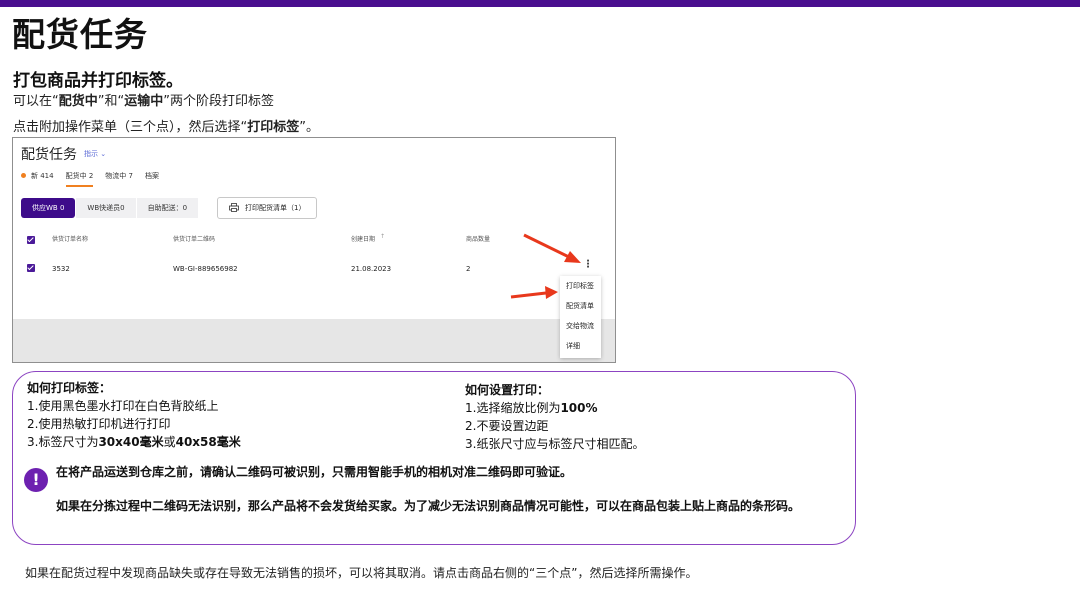  I want to click on top-brand-bar, so click(540, 3).